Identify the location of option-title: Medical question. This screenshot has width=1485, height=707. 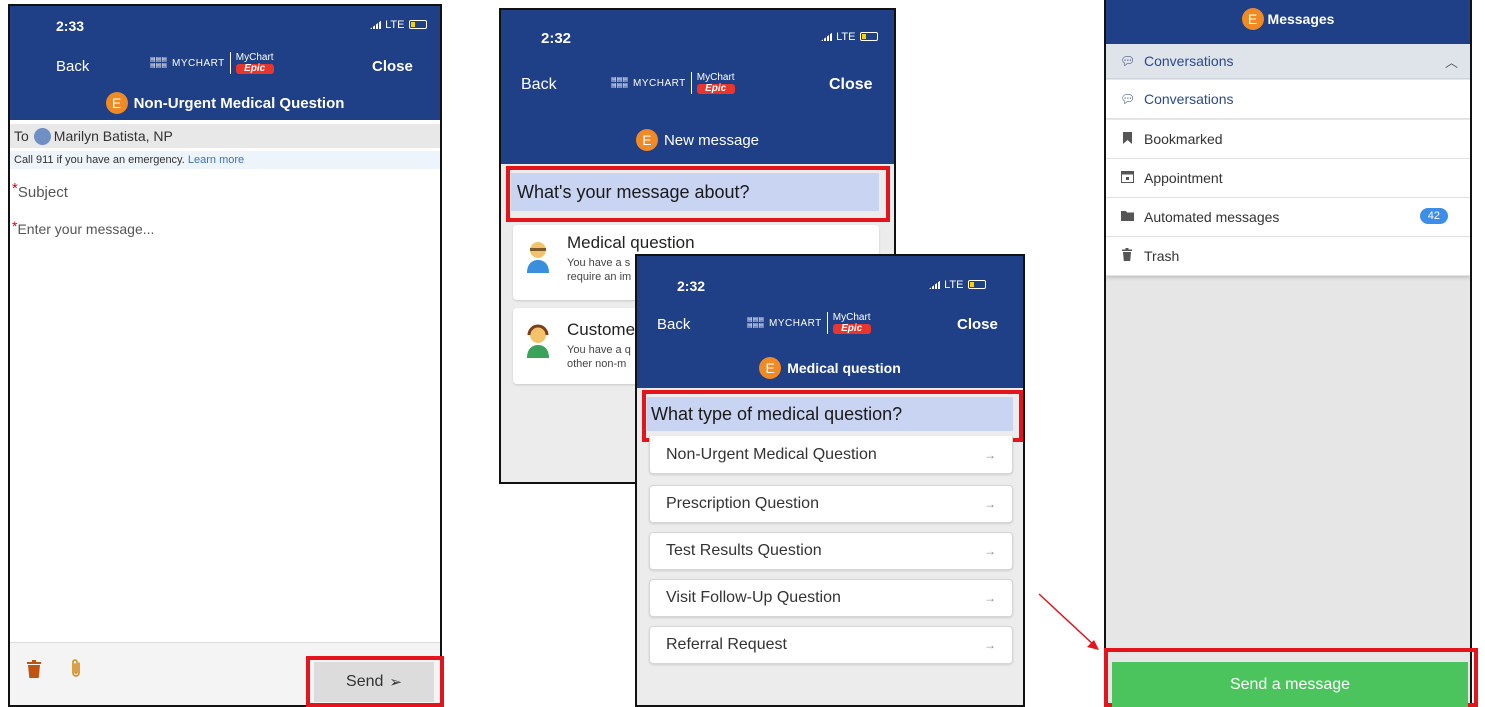
(631, 242).